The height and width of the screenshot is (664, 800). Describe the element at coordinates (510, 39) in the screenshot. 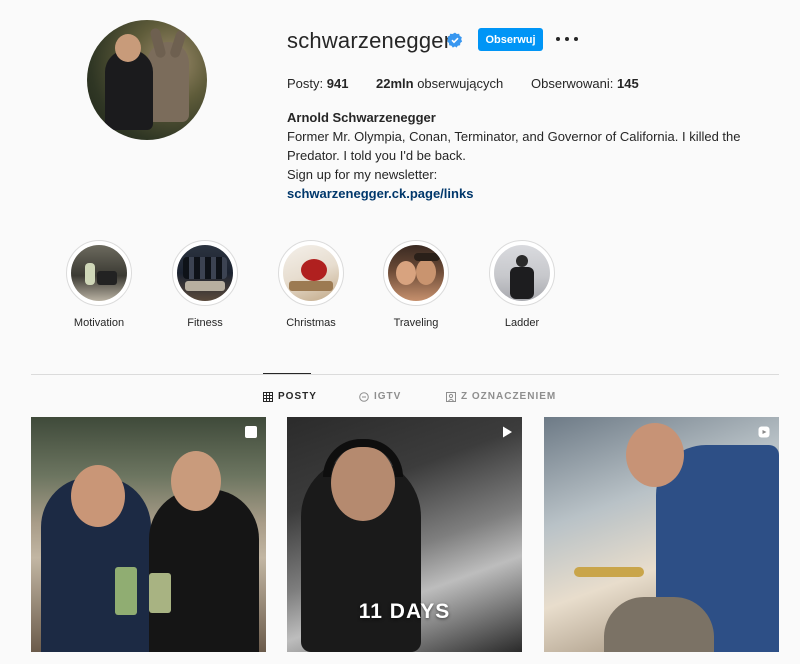

I see `follow-button: Obserwuj` at that location.